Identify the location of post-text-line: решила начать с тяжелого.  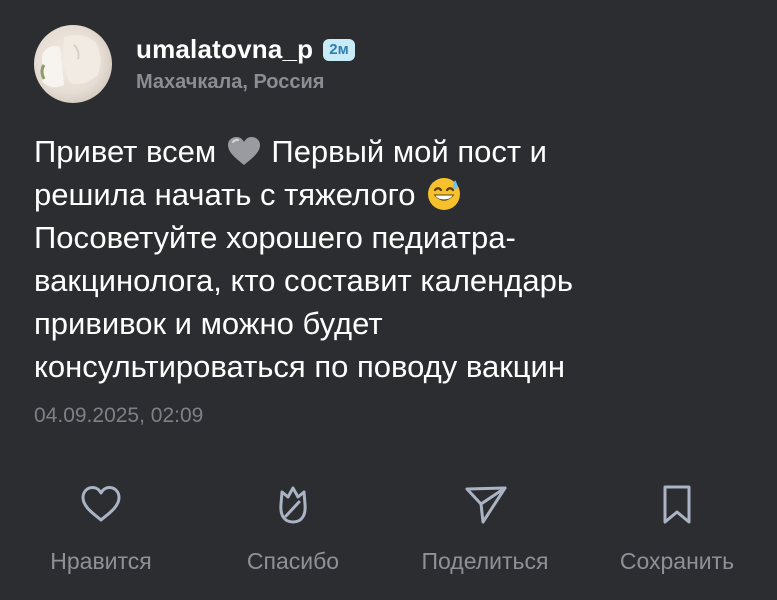
(394, 194).